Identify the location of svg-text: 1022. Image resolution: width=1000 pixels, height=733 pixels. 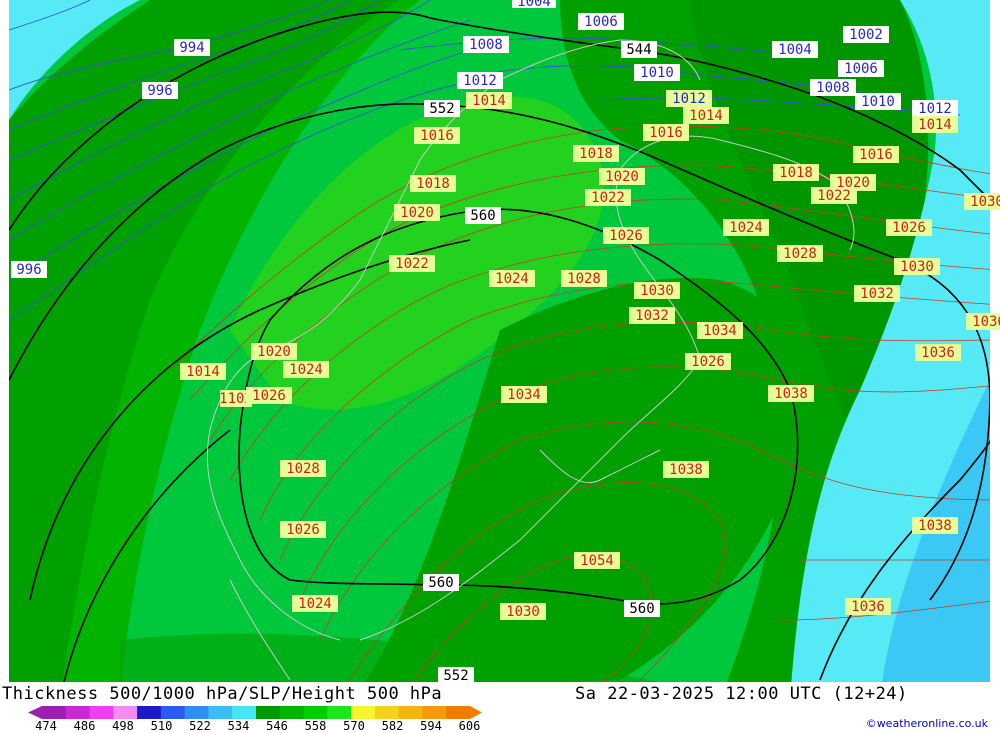
(834, 196).